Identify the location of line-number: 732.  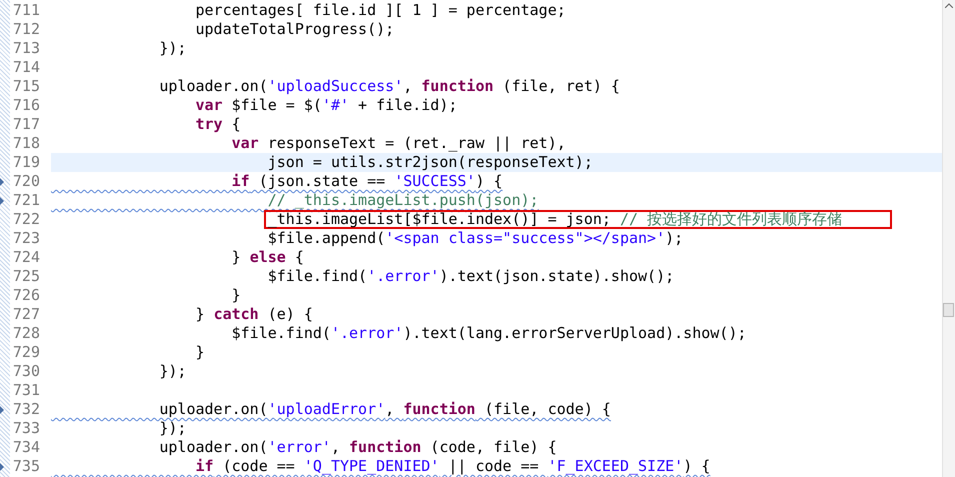
(26, 409).